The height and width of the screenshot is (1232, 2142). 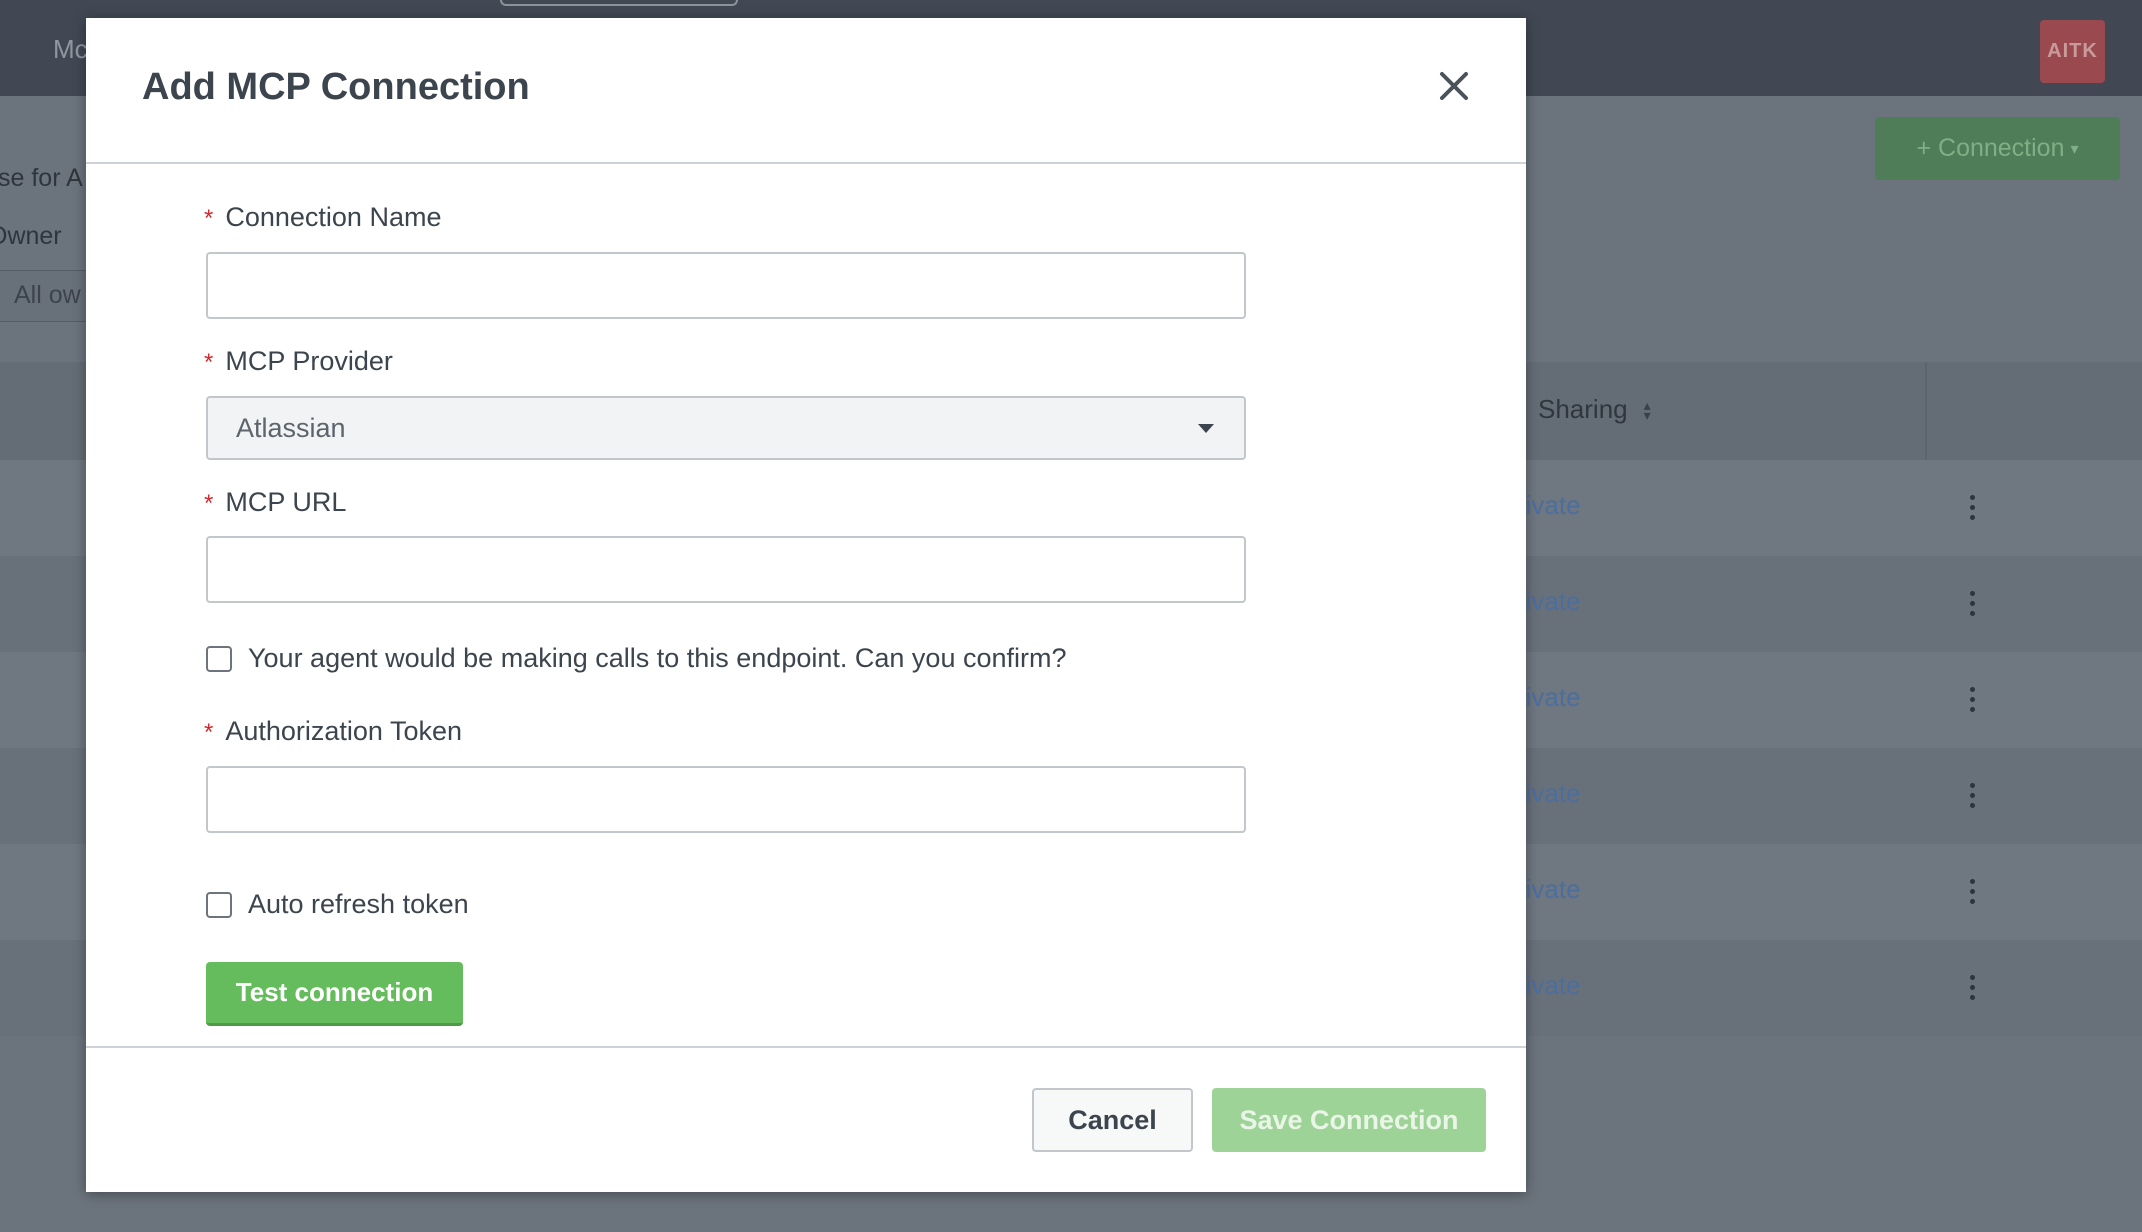 What do you see at coordinates (41, 178) in the screenshot?
I see `filter-label: se for A` at bounding box center [41, 178].